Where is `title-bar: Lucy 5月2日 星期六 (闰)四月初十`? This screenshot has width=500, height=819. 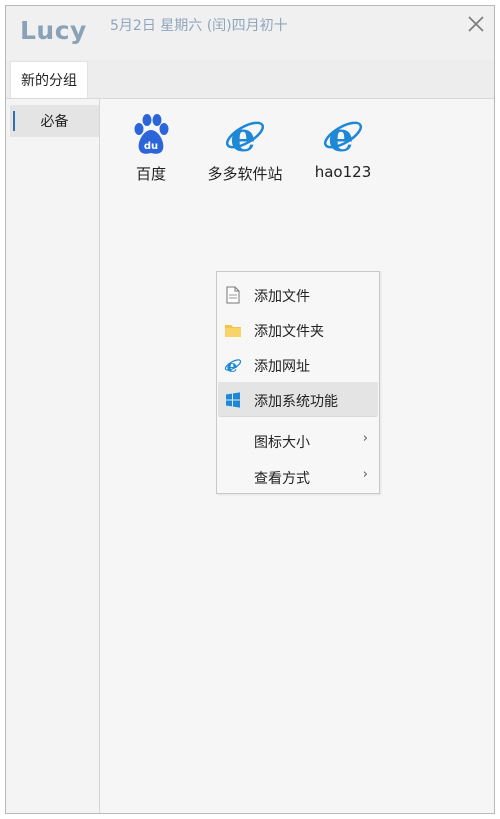 title-bar: Lucy 5月2日 星期六 (闰)四月初十 is located at coordinates (250, 33).